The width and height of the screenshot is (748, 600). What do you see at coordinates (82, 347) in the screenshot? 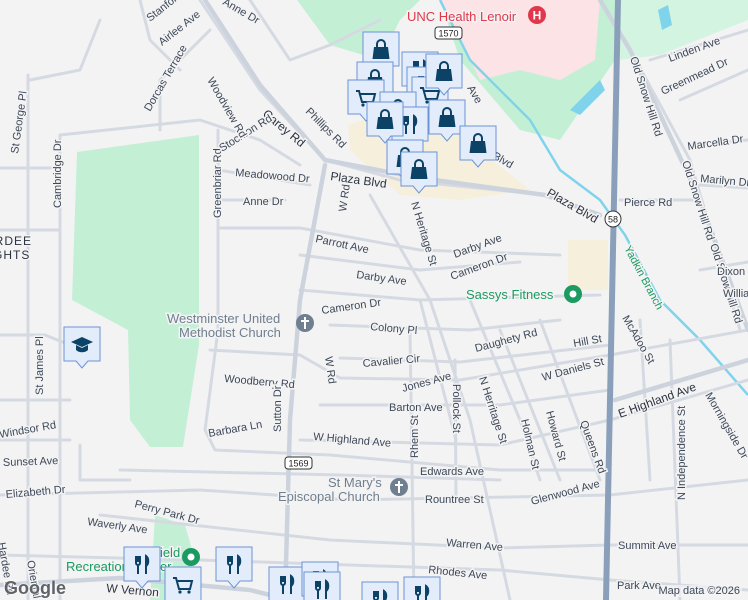
I see `marker-school` at bounding box center [82, 347].